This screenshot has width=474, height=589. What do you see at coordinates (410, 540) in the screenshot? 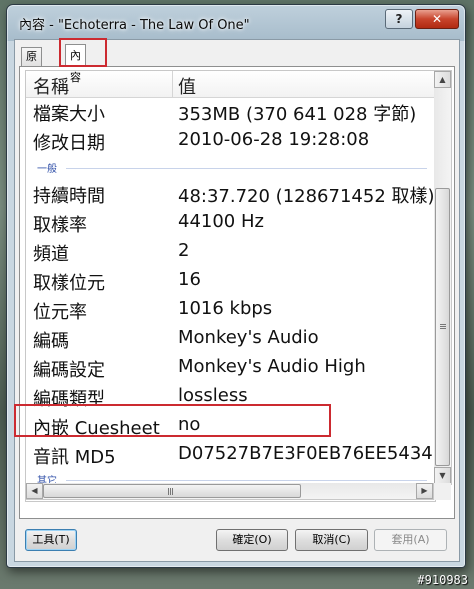
I see `apply-button: 套用(A)` at bounding box center [410, 540].